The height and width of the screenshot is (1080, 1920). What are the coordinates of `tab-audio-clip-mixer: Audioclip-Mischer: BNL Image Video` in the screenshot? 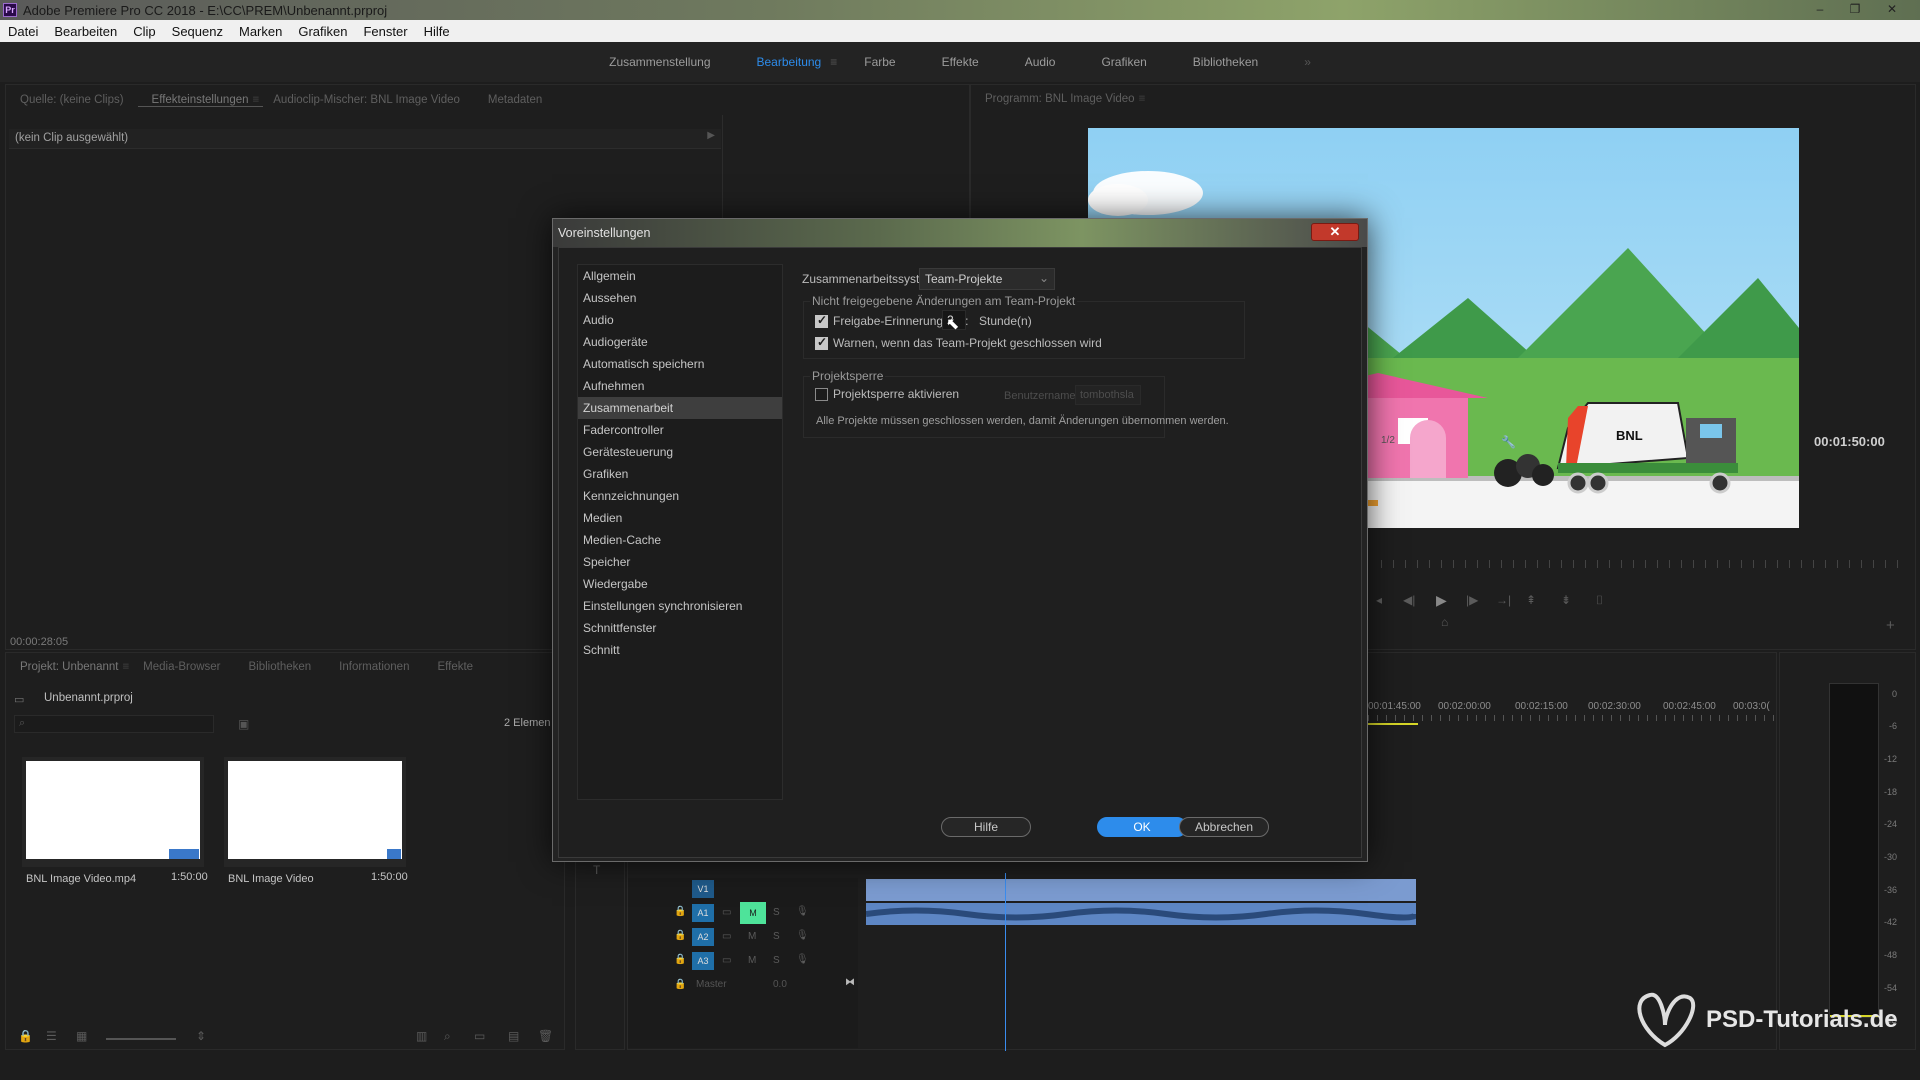 It's located at (366, 100).